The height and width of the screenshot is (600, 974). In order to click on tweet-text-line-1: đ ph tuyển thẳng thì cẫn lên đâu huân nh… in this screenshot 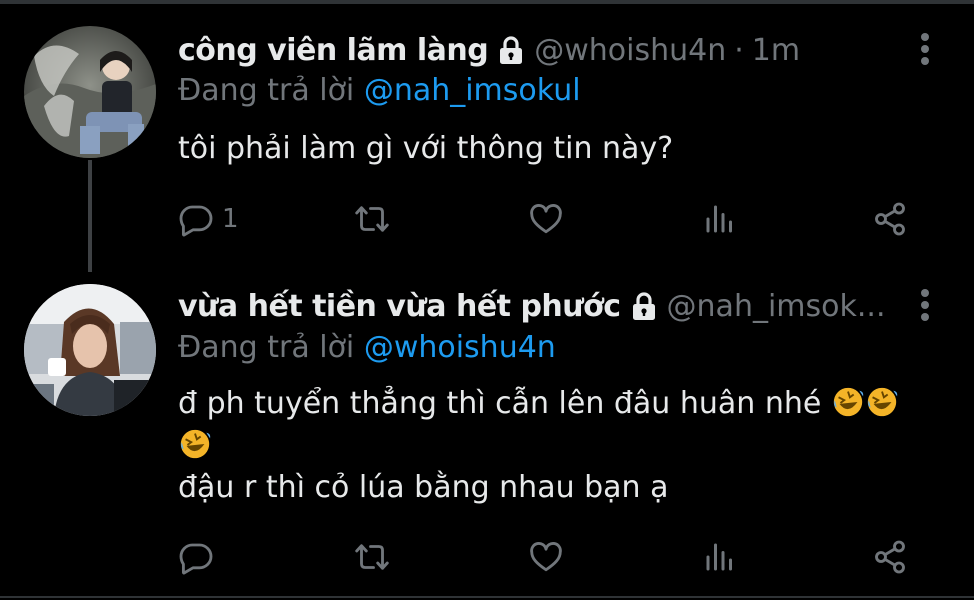, I will do `click(558, 404)`.